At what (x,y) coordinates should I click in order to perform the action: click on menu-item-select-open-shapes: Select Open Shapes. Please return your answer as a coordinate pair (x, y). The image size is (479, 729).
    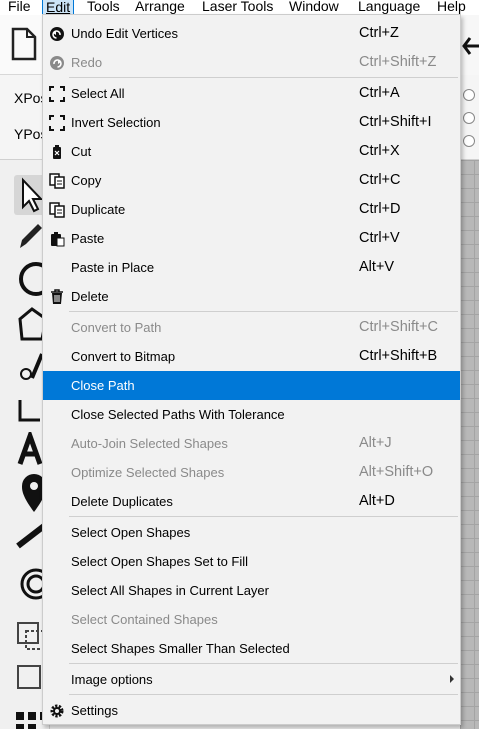
    Looking at the image, I should click on (251, 532).